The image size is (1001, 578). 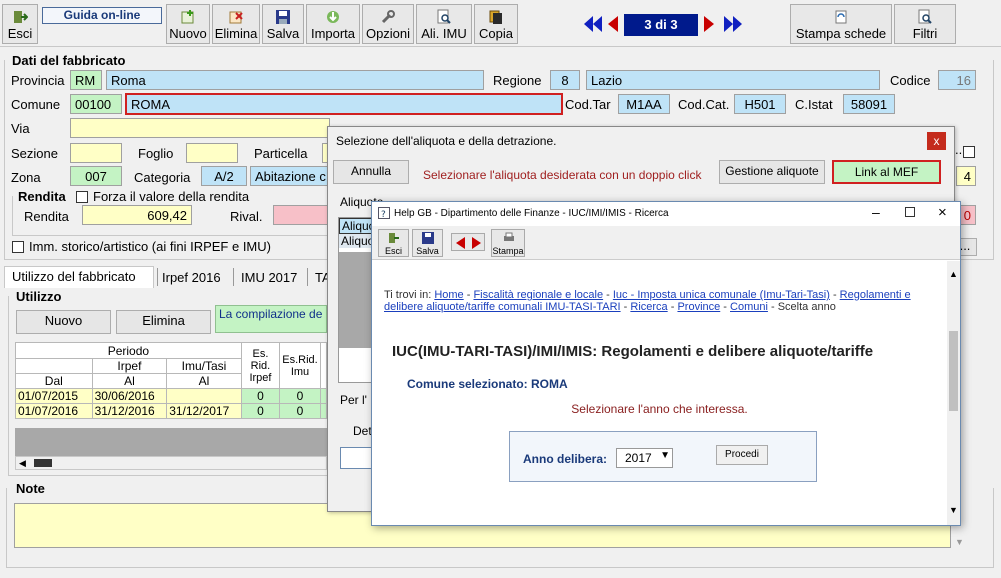 I want to click on filtri-button: Filtri, so click(x=925, y=24).